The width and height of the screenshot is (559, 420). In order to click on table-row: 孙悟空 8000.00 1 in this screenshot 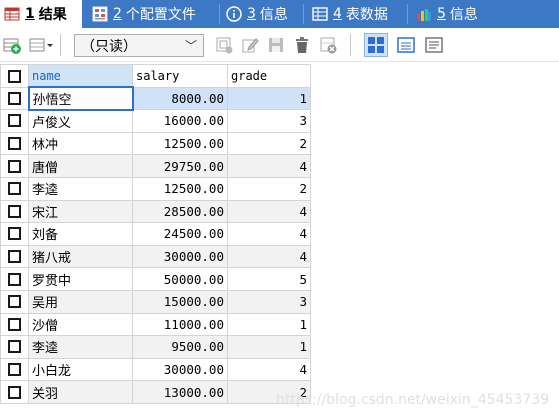, I will do `click(155, 98)`.